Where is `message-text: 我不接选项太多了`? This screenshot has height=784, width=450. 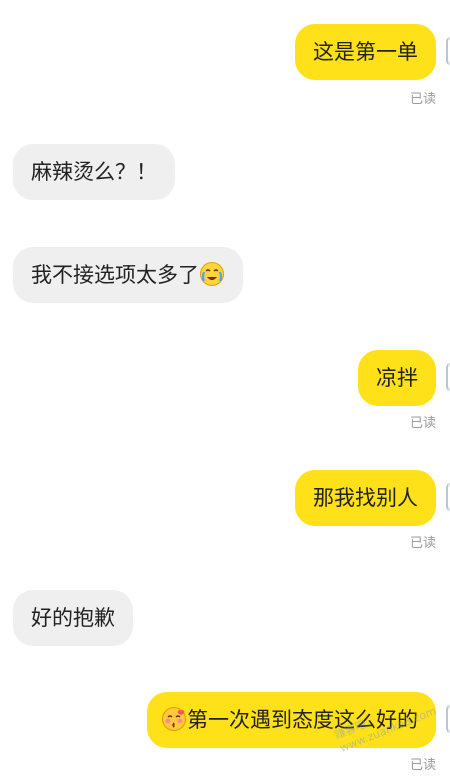
message-text: 我不接选项太多了 is located at coordinates (115, 275).